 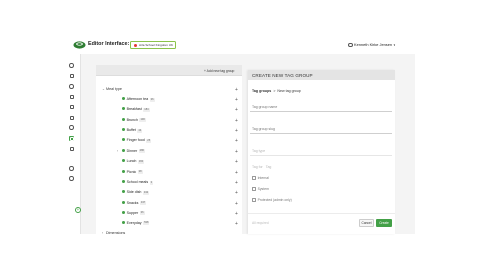 What do you see at coordinates (257, 167) in the screenshot?
I see `tag-for-label: Tag for` at bounding box center [257, 167].